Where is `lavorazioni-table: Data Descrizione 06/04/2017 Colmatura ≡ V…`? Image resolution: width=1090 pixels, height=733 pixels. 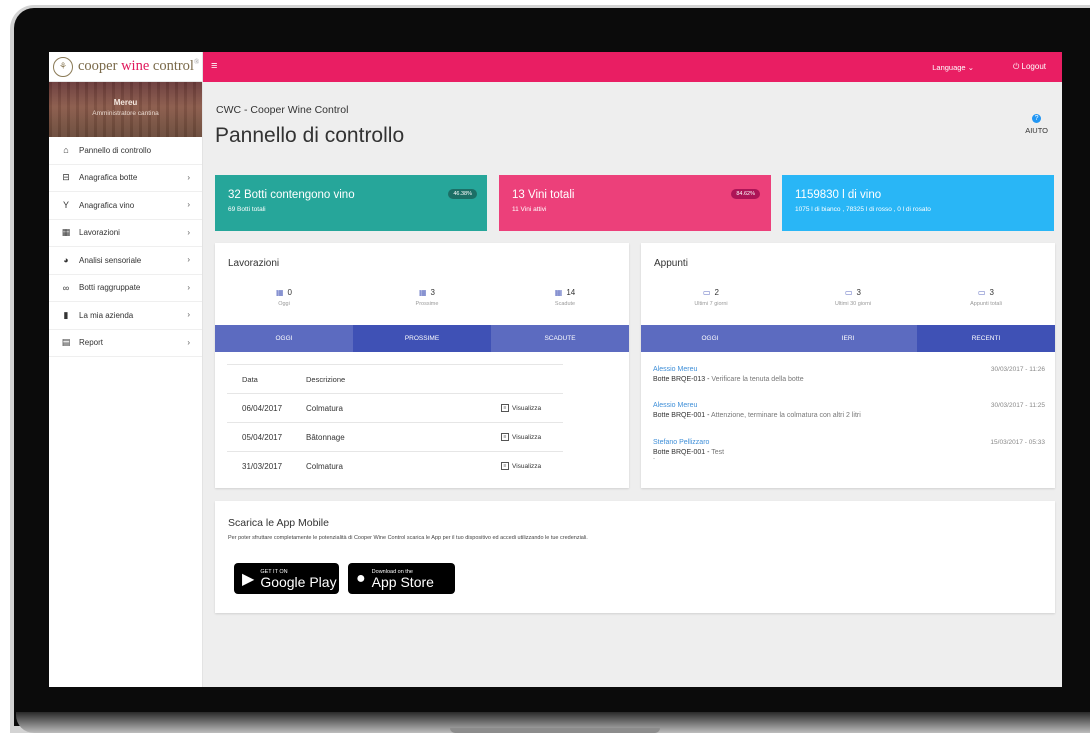 lavorazioni-table: Data Descrizione 06/04/2017 Colmatura ≡ V… is located at coordinates (395, 422).